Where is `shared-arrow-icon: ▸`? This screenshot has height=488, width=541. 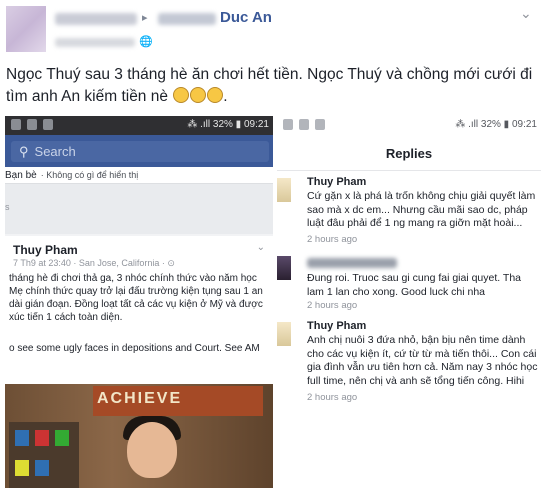 shared-arrow-icon: ▸ is located at coordinates (145, 18).